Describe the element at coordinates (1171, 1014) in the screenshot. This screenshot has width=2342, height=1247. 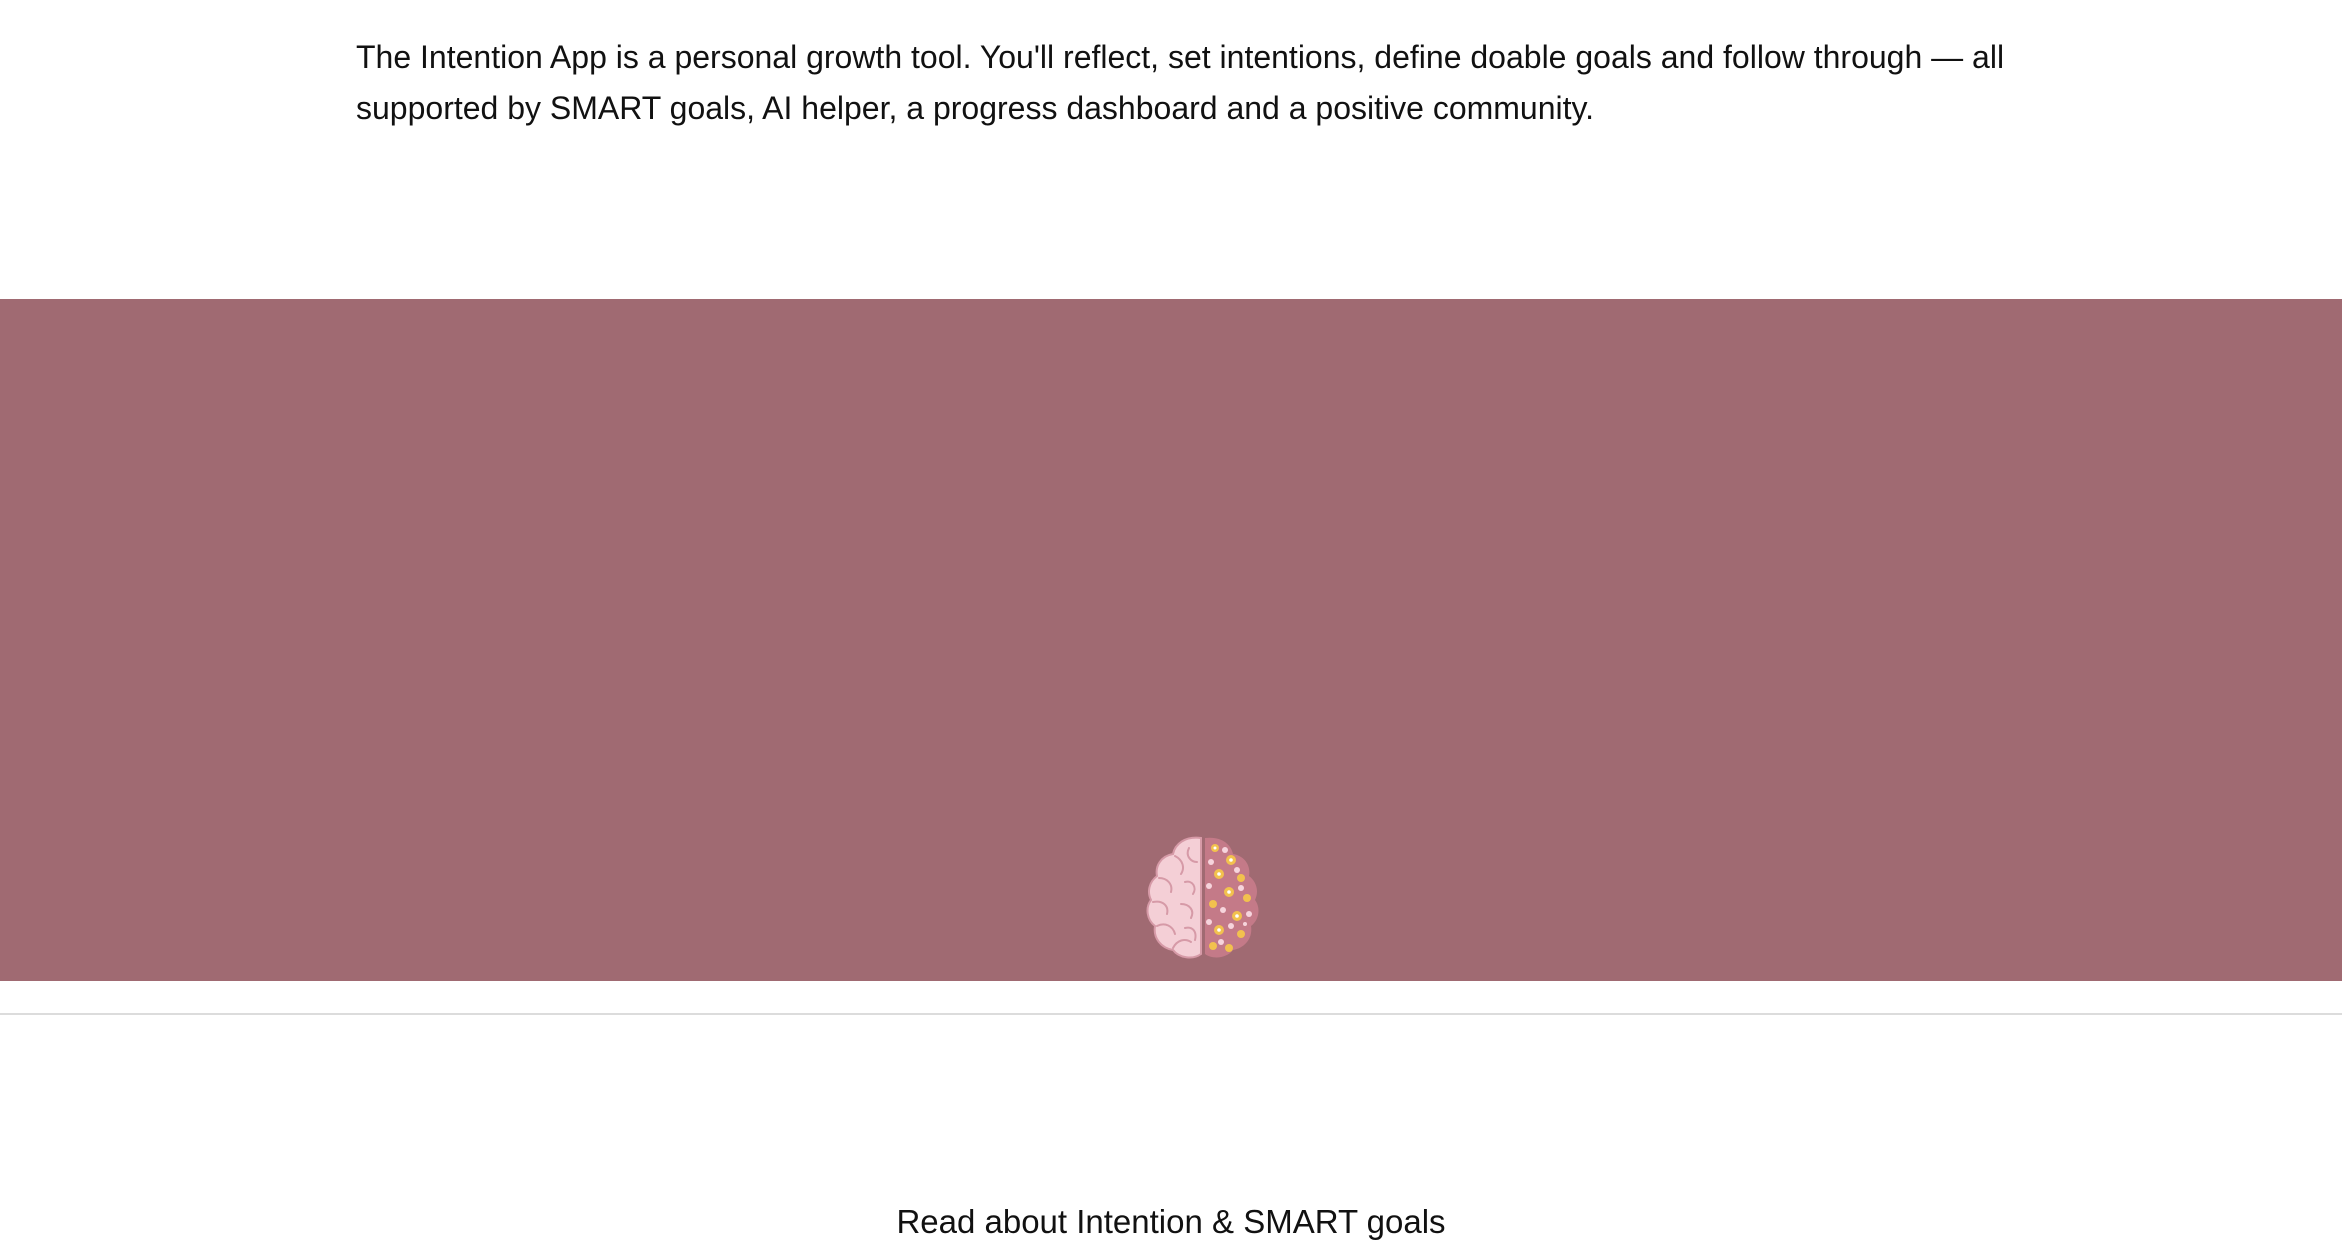
I see `section-divider` at that location.